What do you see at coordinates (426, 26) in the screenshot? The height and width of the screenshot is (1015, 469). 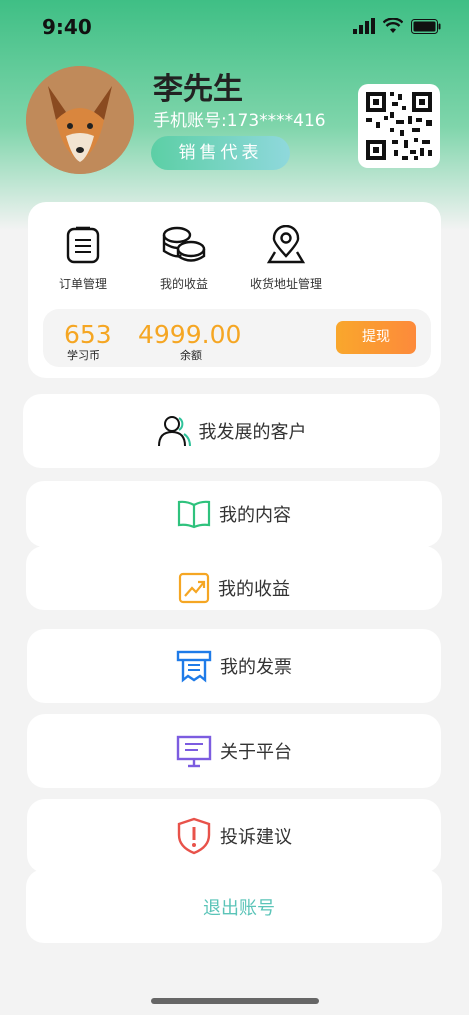 I see `battery-icon` at bounding box center [426, 26].